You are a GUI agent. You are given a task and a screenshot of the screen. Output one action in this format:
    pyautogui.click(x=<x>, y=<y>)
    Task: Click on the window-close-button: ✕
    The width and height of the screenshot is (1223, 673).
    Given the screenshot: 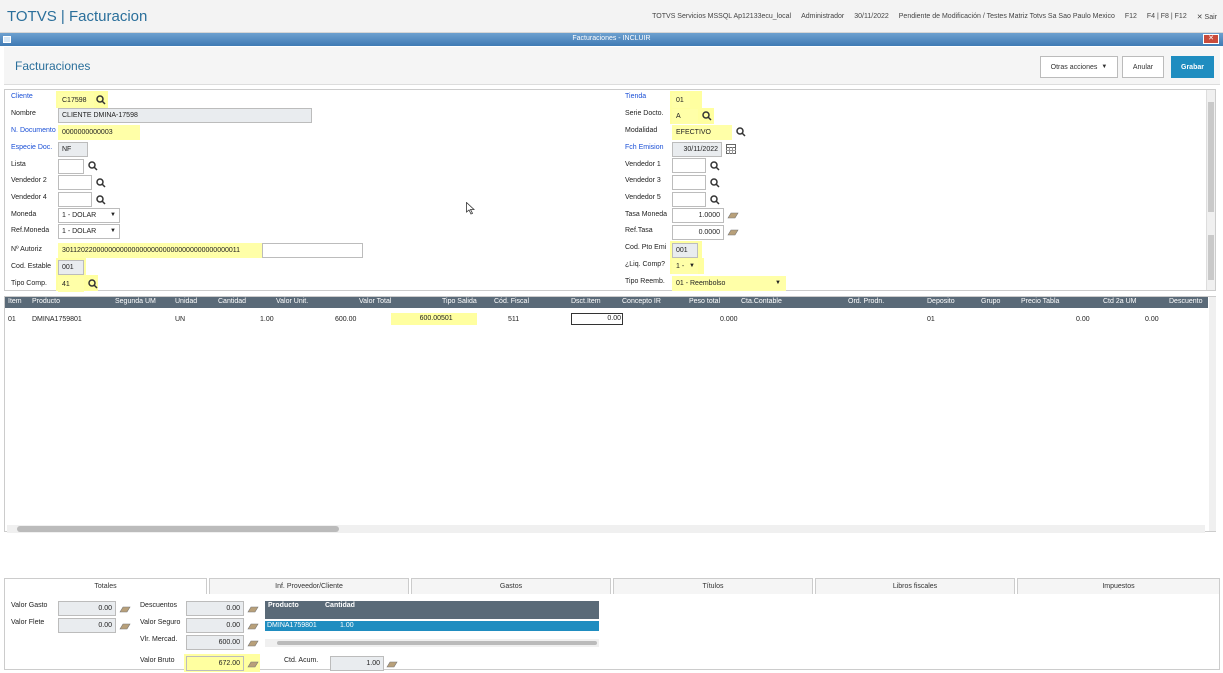 What is the action you would take?
    pyautogui.click(x=1211, y=39)
    